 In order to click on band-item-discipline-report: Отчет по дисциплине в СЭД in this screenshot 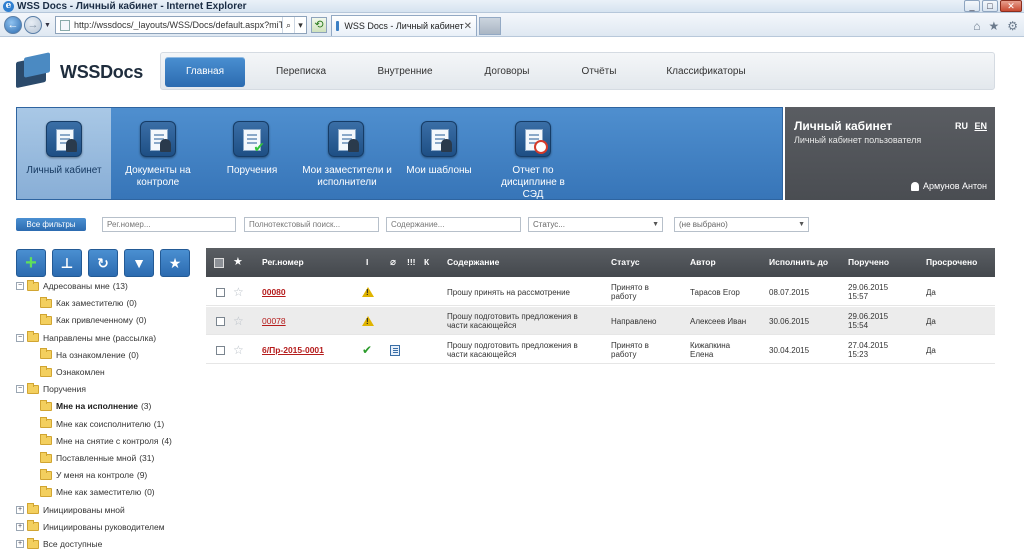, I will do `click(533, 154)`.